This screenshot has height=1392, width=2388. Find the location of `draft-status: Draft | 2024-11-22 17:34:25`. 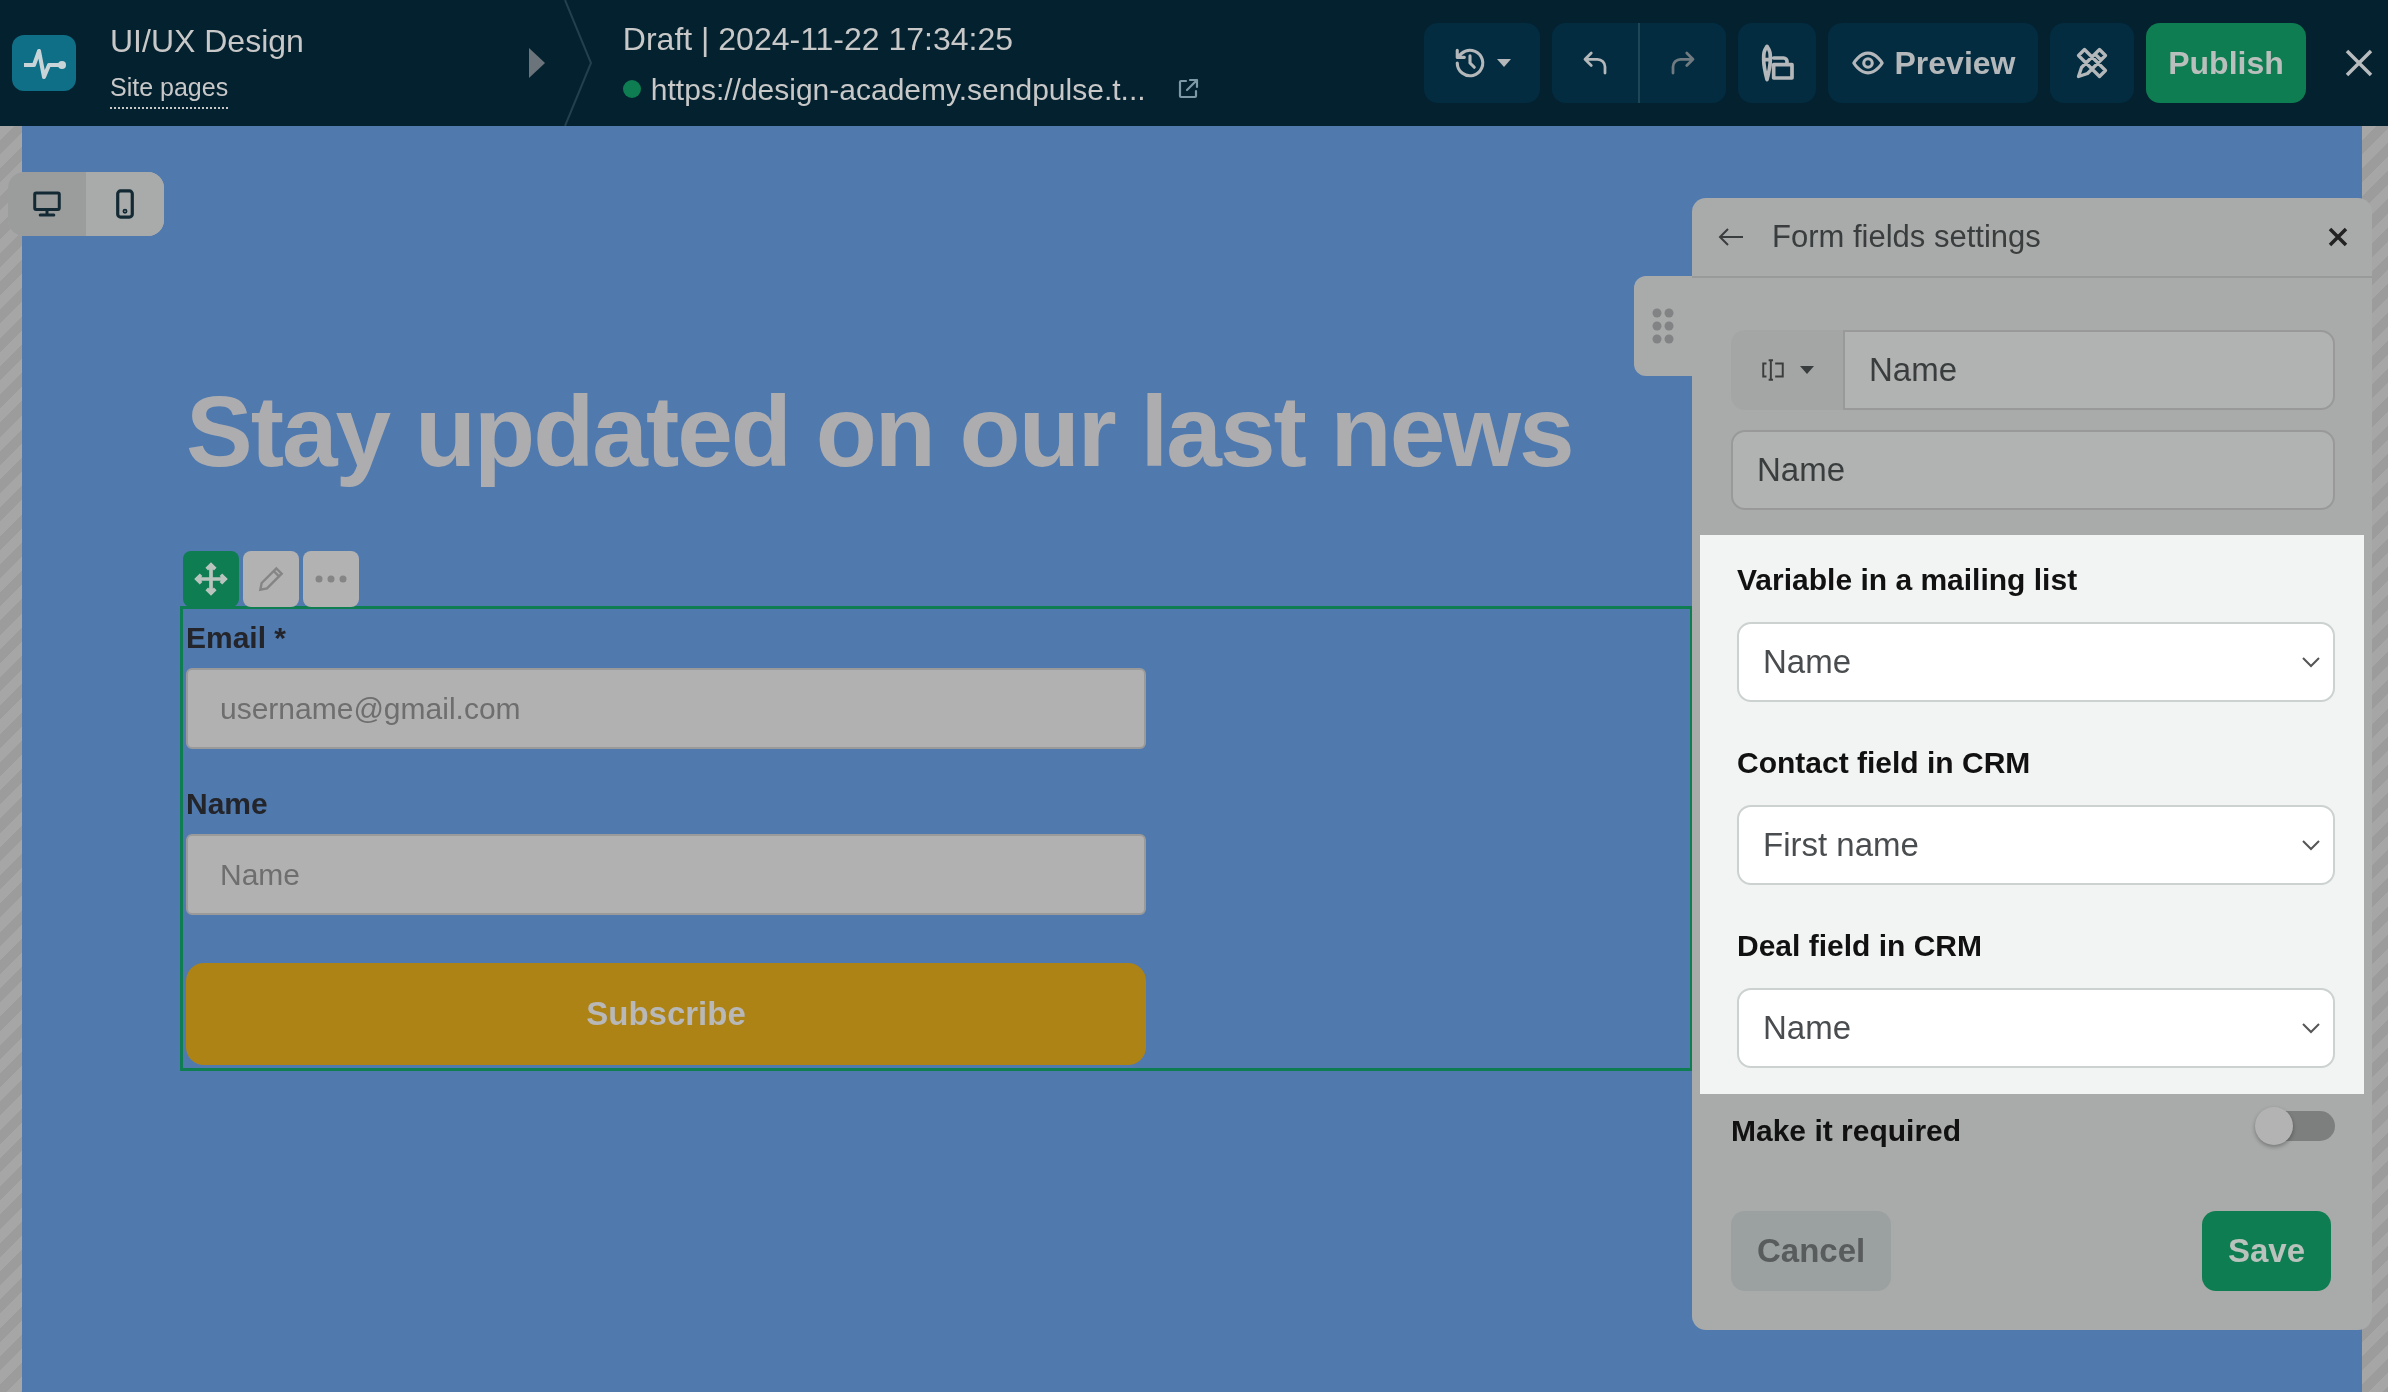

draft-status: Draft | 2024-11-22 17:34:25 is located at coordinates (818, 39).